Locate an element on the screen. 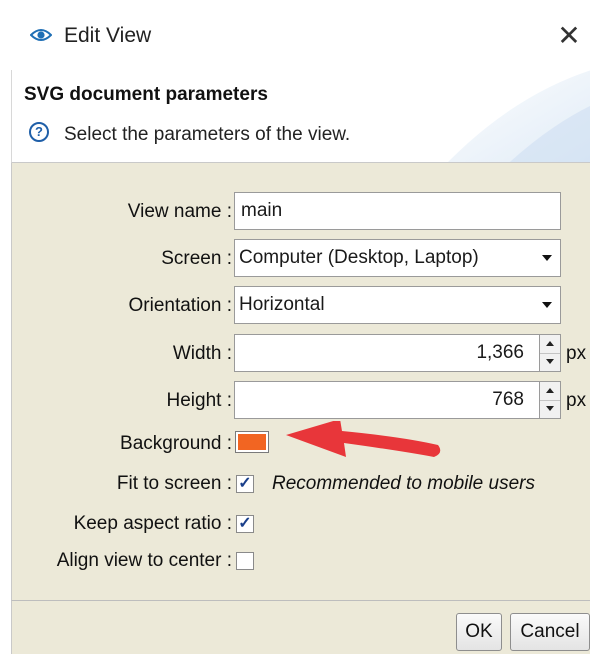 This screenshot has height=654, width=590. view-name-input: main is located at coordinates (397, 211).